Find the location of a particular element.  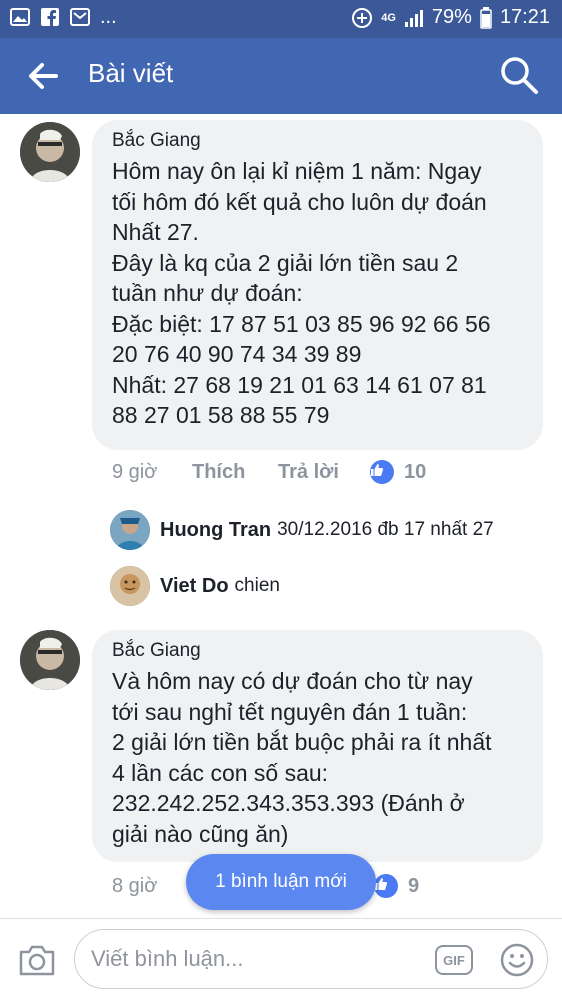

page-title: Bài viết is located at coordinates (131, 73).